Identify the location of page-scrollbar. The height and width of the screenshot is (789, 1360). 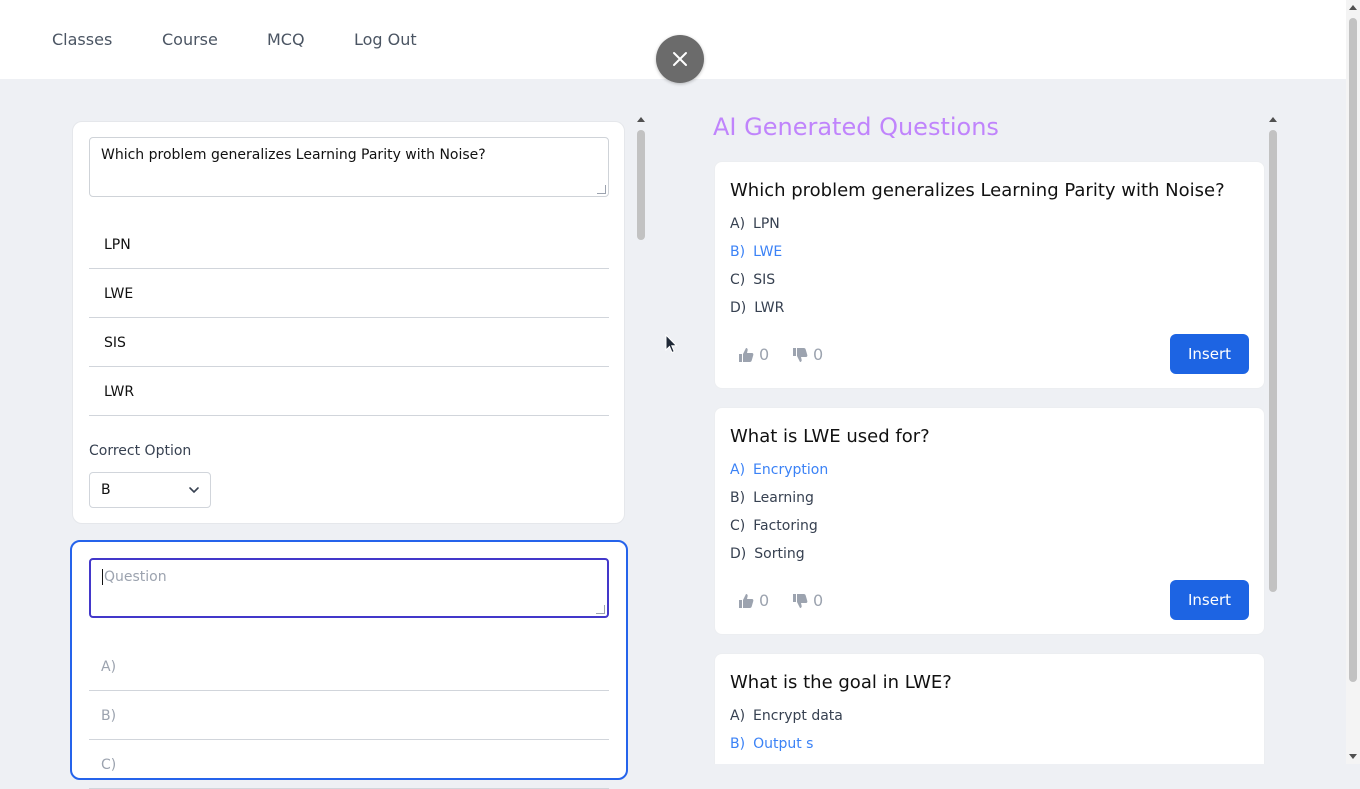
(1353, 382).